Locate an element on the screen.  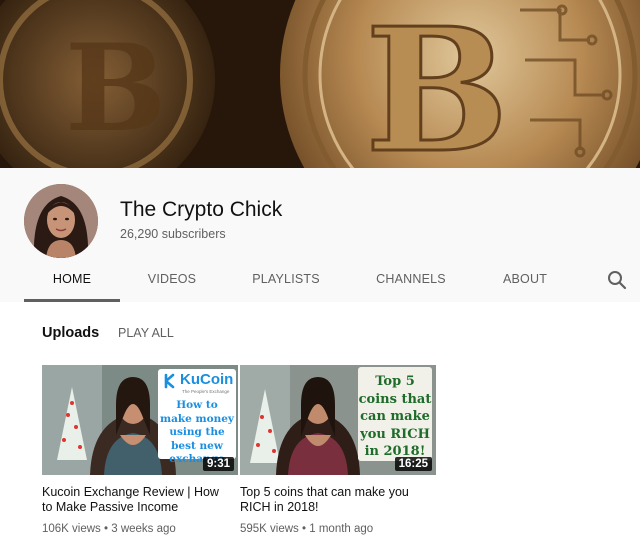
upload-age: 3 weeks ago is located at coordinates (143, 529).